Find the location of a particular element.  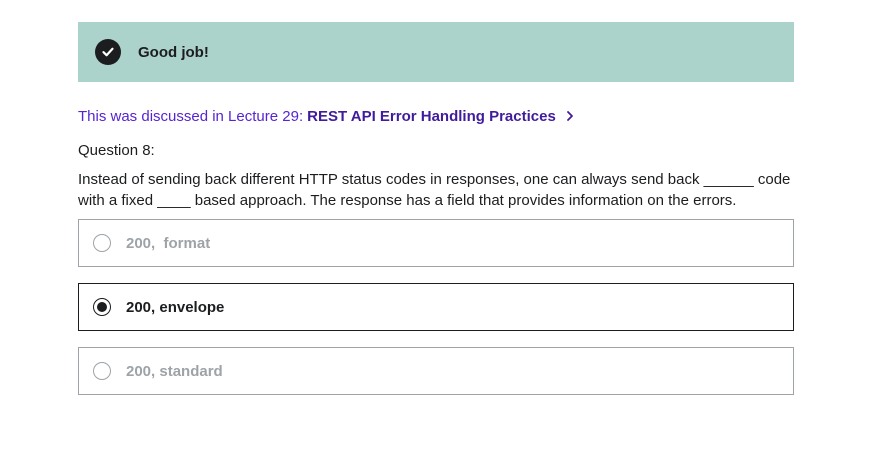

chevron-right-icon is located at coordinates (570, 116).